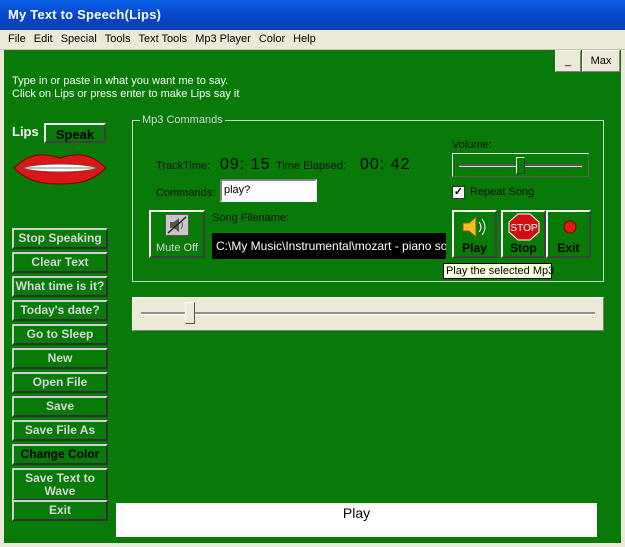 The height and width of the screenshot is (547, 625). What do you see at coordinates (60, 168) in the screenshot?
I see `lips-icon` at bounding box center [60, 168].